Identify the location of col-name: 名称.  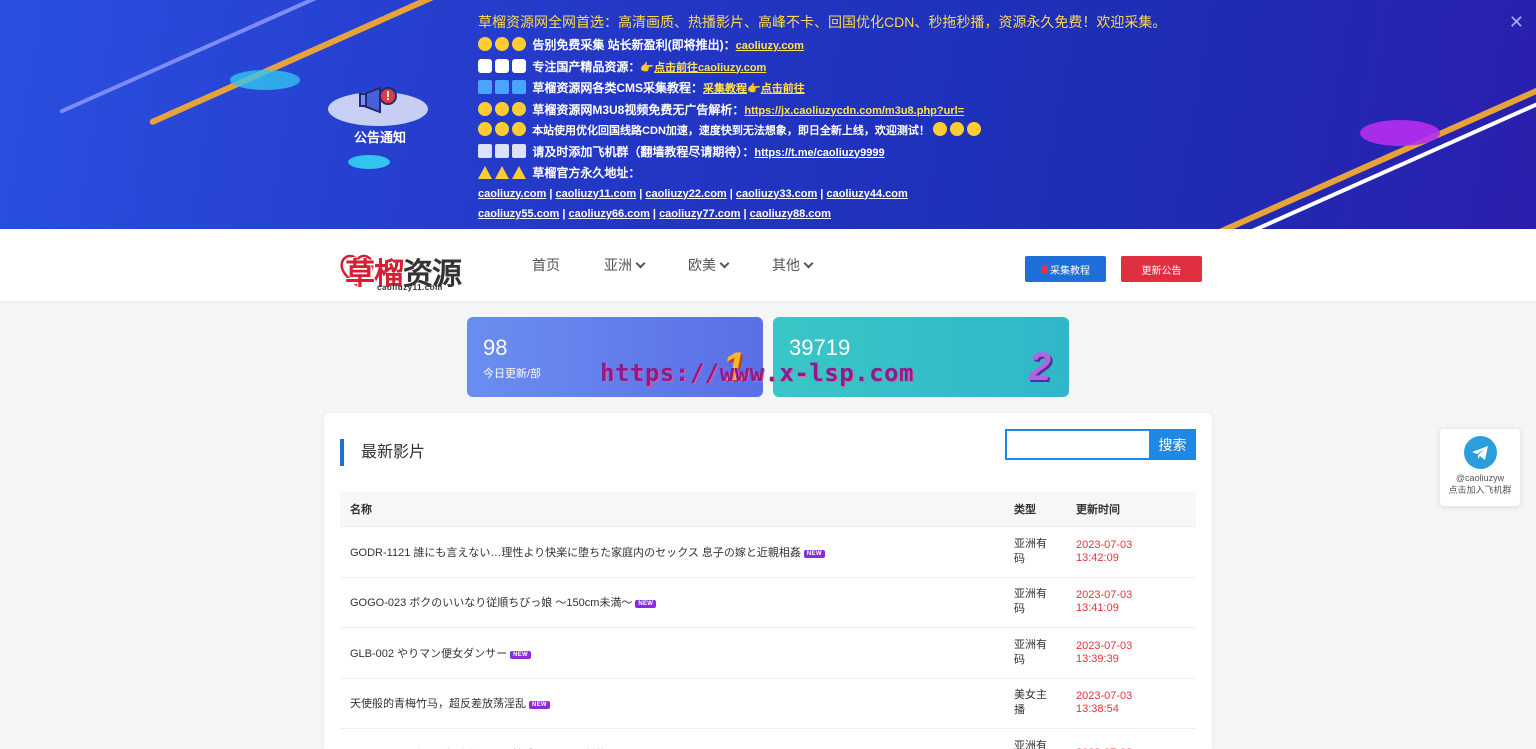
(361, 510).